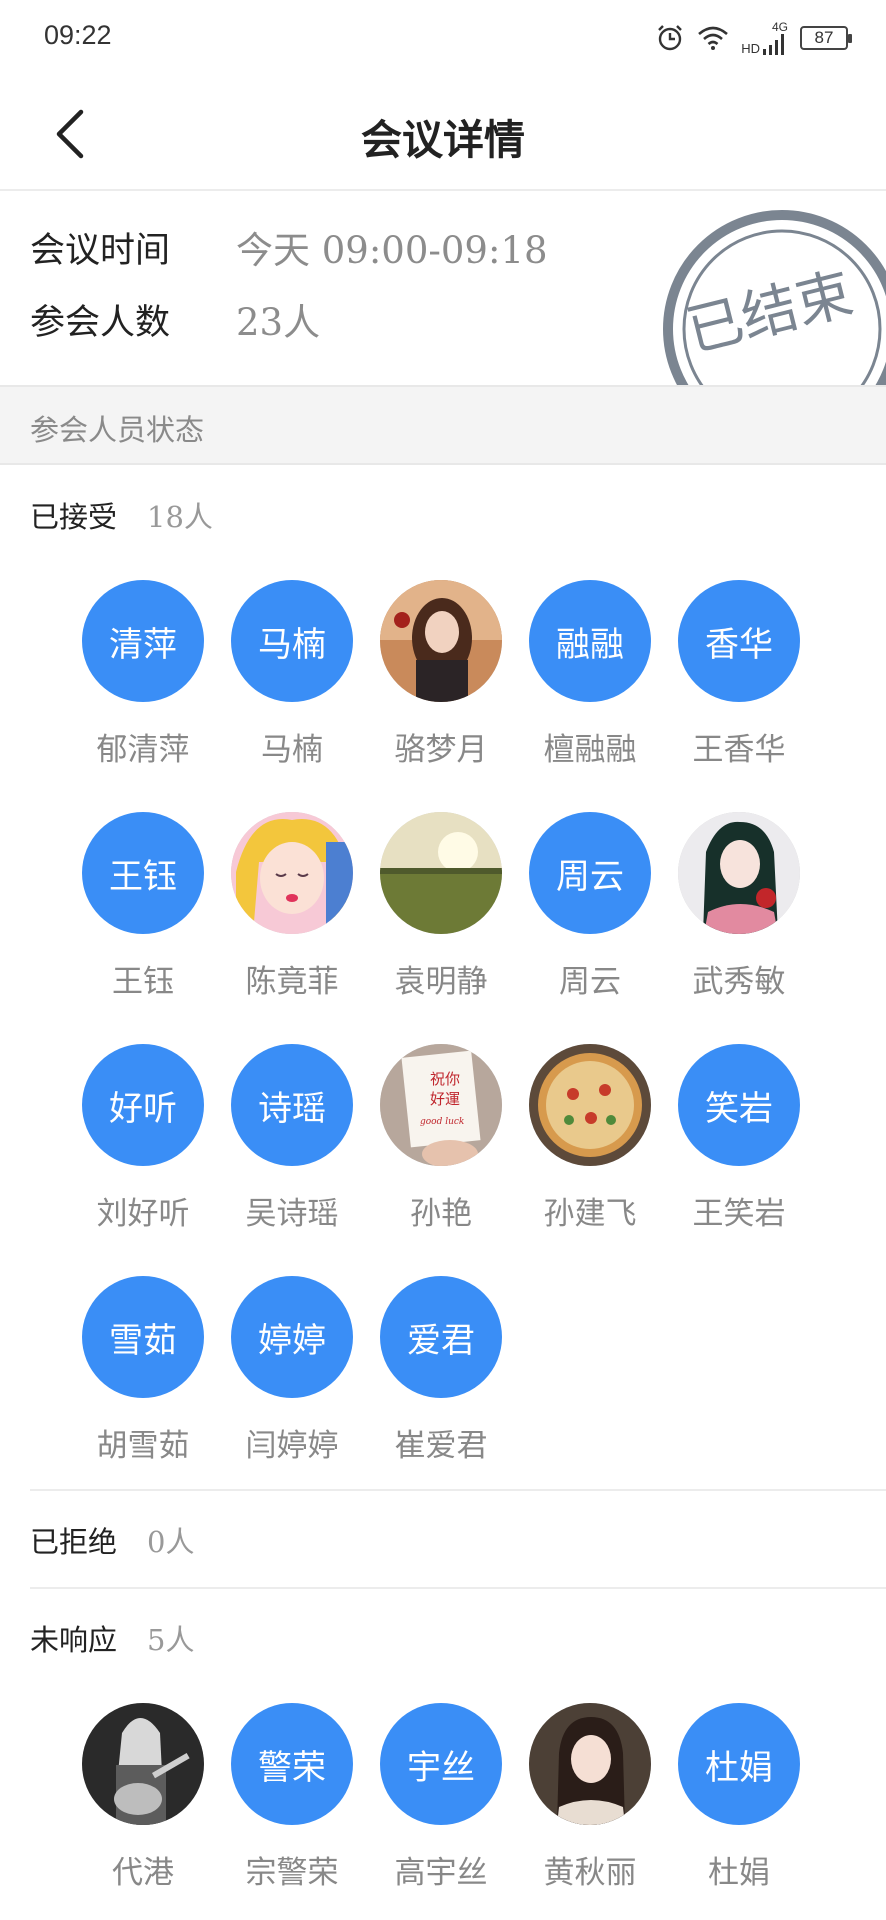 The width and height of the screenshot is (886, 1920). What do you see at coordinates (713, 38) in the screenshot?
I see `wifi-icon` at bounding box center [713, 38].